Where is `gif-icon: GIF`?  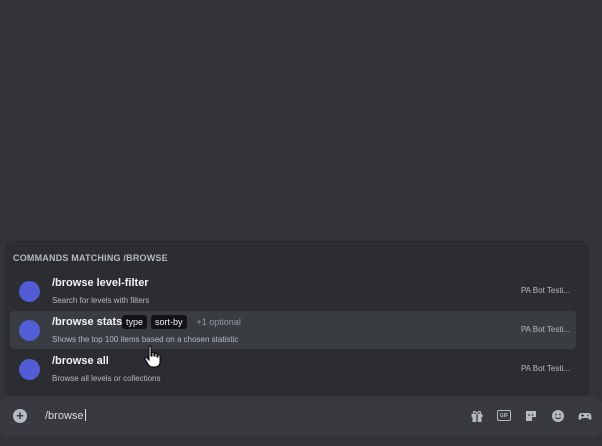
gif-icon: GIF is located at coordinates (504, 415).